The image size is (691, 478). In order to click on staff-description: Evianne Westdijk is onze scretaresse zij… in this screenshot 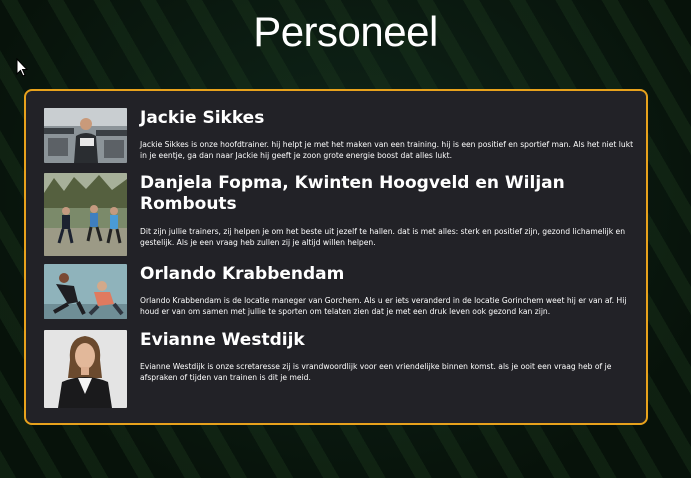, I will do `click(376, 372)`.